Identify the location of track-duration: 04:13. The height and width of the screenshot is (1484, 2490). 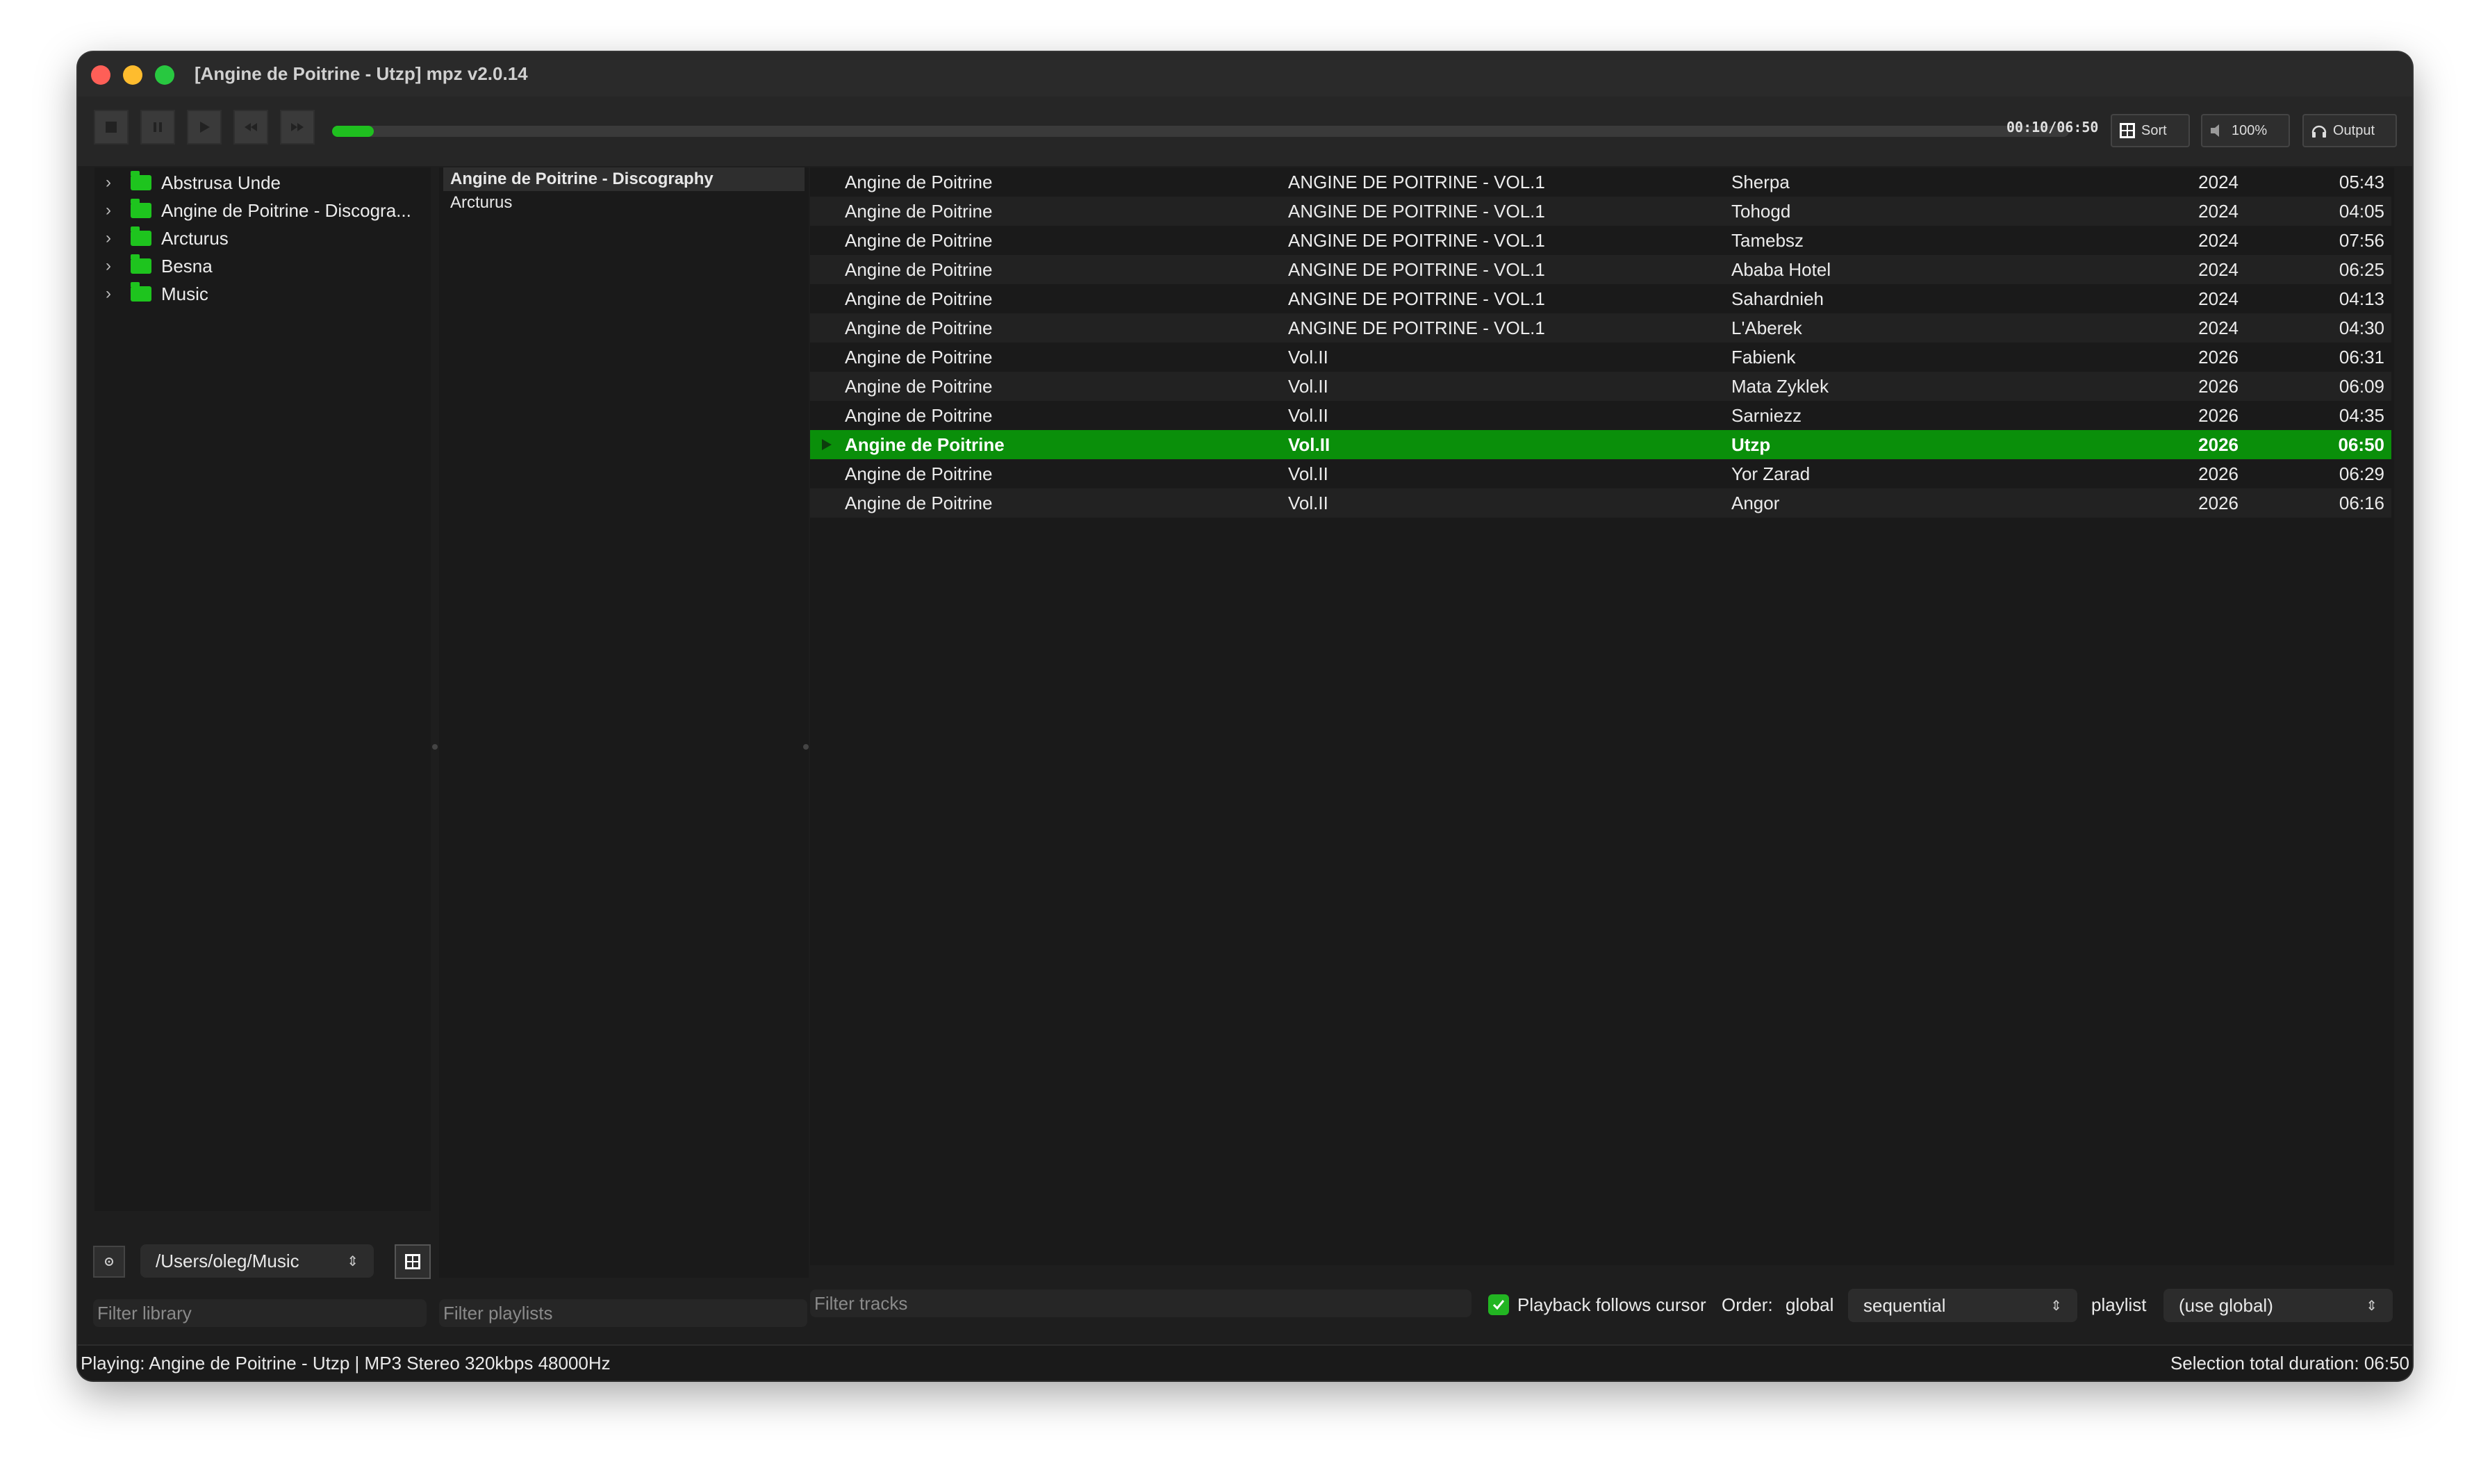
(2362, 298).